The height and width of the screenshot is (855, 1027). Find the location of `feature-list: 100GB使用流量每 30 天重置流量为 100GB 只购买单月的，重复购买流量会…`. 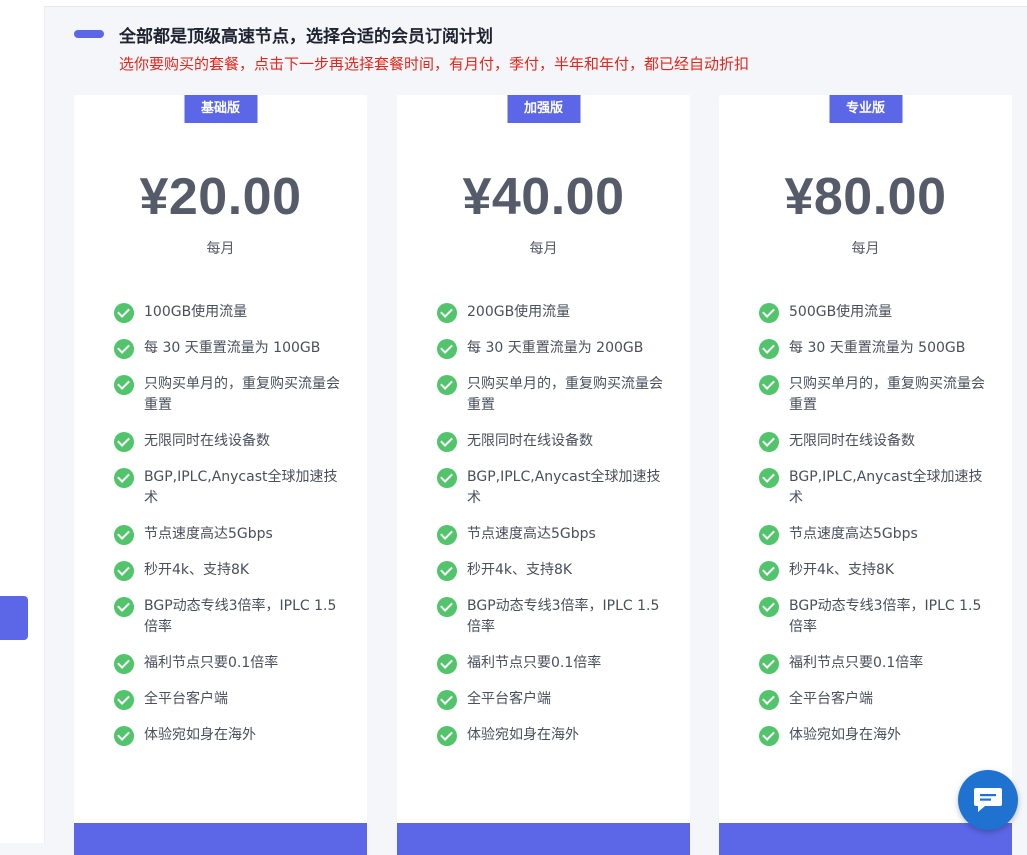

feature-list: 100GB使用流量每 30 天重置流量为 100GB 只购买单月的，重复购买流量会… is located at coordinates (230, 531).